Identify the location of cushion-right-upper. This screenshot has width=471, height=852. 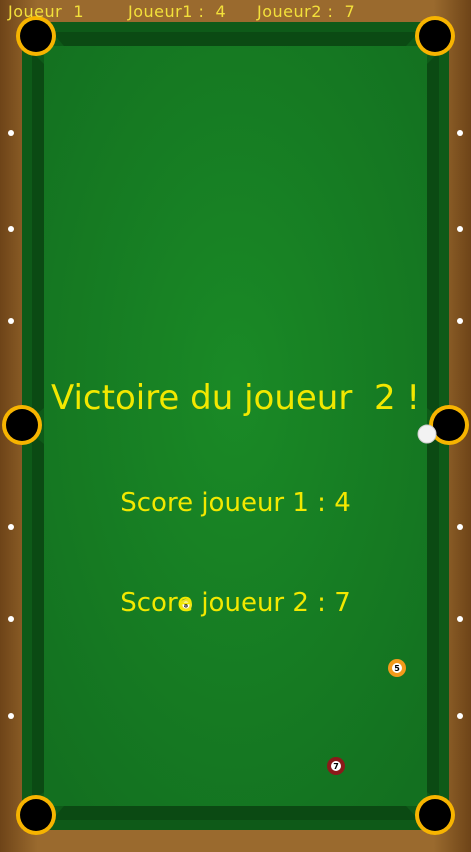
(433, 235).